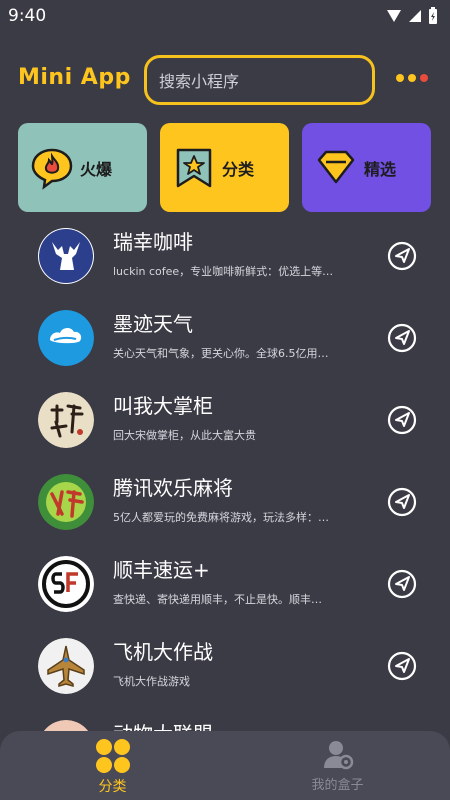 The image size is (450, 800). I want to click on mahjong-icon, so click(66, 502).